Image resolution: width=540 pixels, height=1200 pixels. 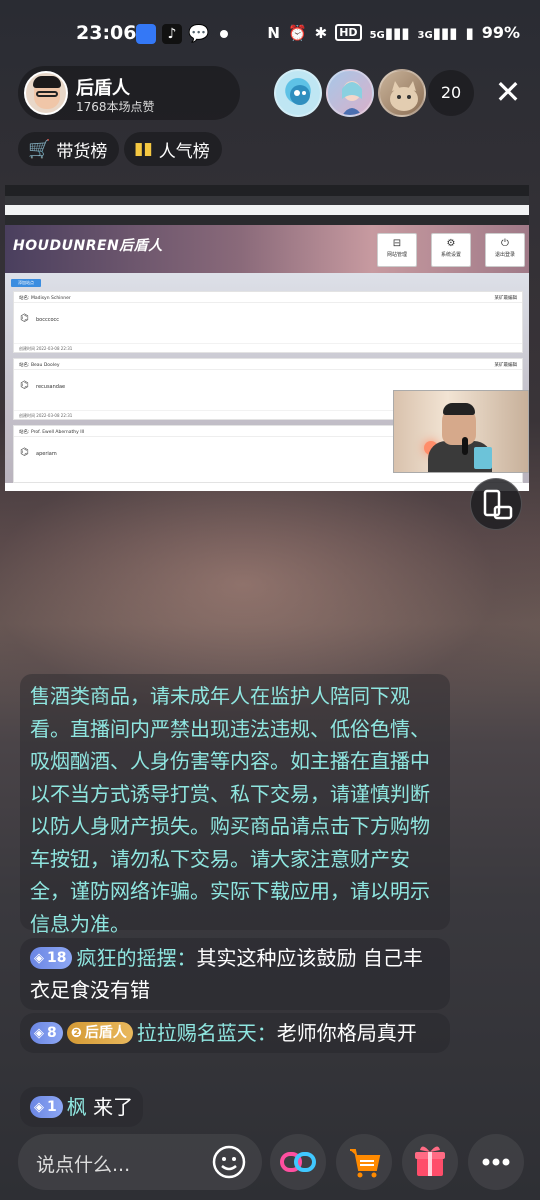 I want to click on system-settings-button: ⚙ 系统设置, so click(x=451, y=250).